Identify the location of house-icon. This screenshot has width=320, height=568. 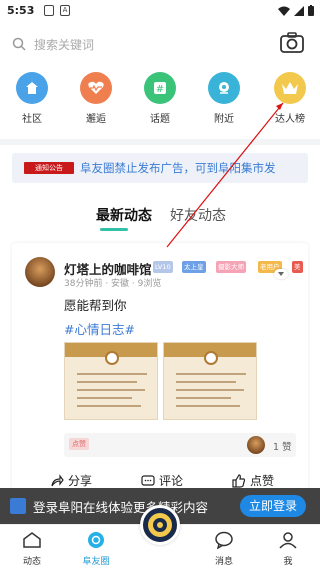
(32, 88).